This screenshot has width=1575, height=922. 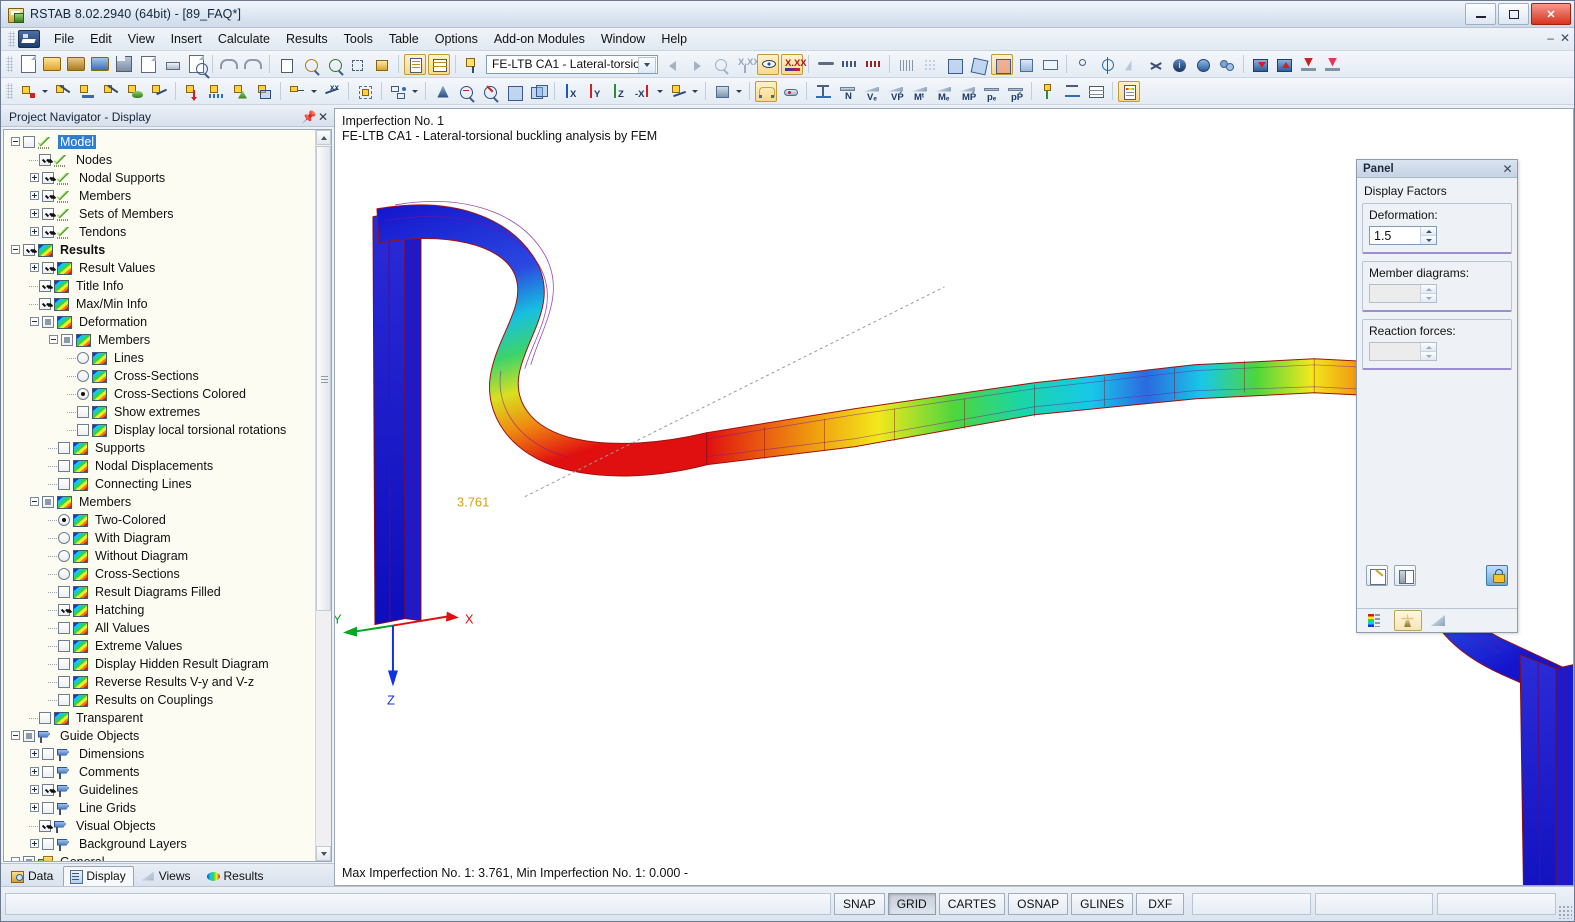 I want to click on tree-item-nodes: Nodes, so click(x=160, y=160).